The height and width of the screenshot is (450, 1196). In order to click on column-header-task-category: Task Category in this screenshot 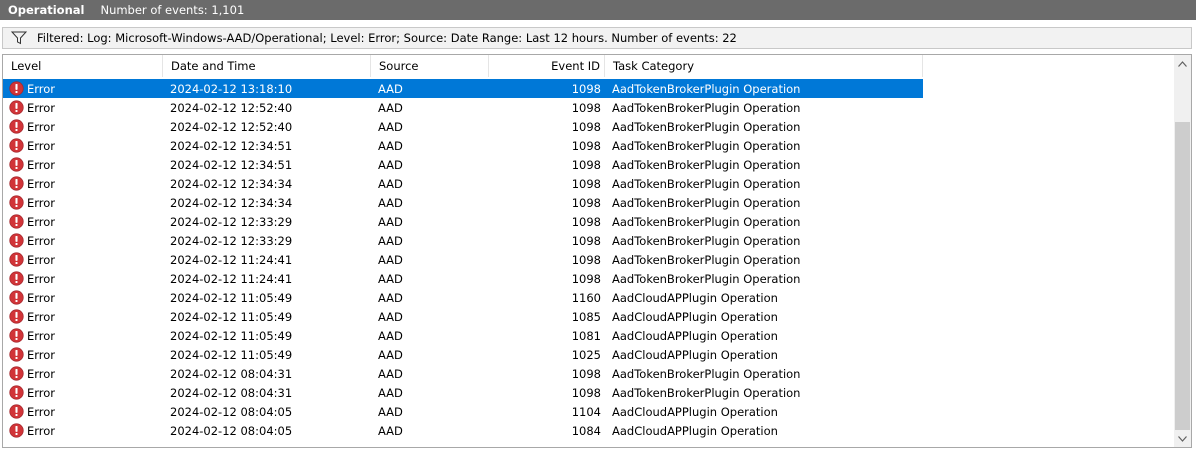, I will do `click(764, 66)`.